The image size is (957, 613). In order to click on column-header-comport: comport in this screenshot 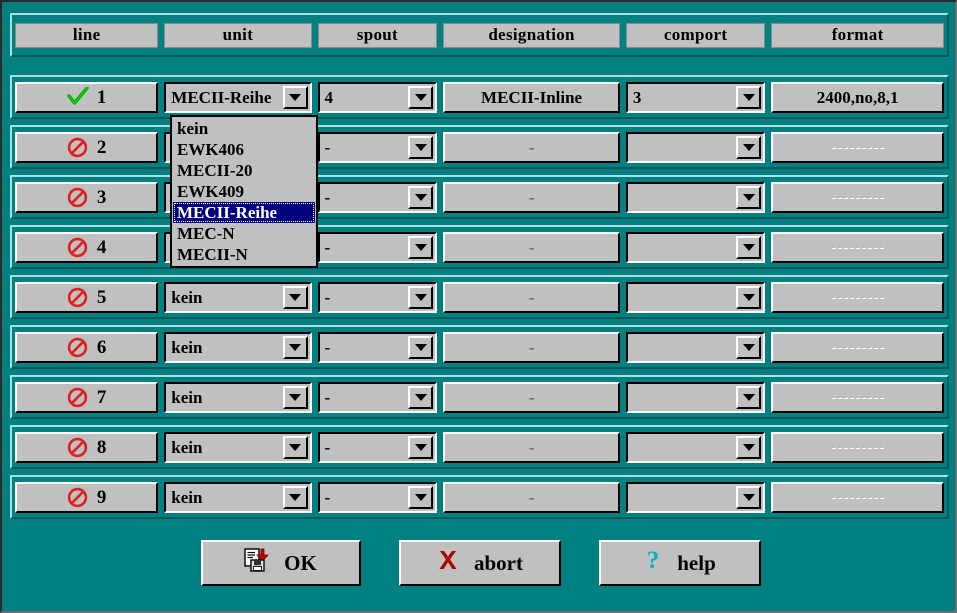, I will do `click(695, 35)`.